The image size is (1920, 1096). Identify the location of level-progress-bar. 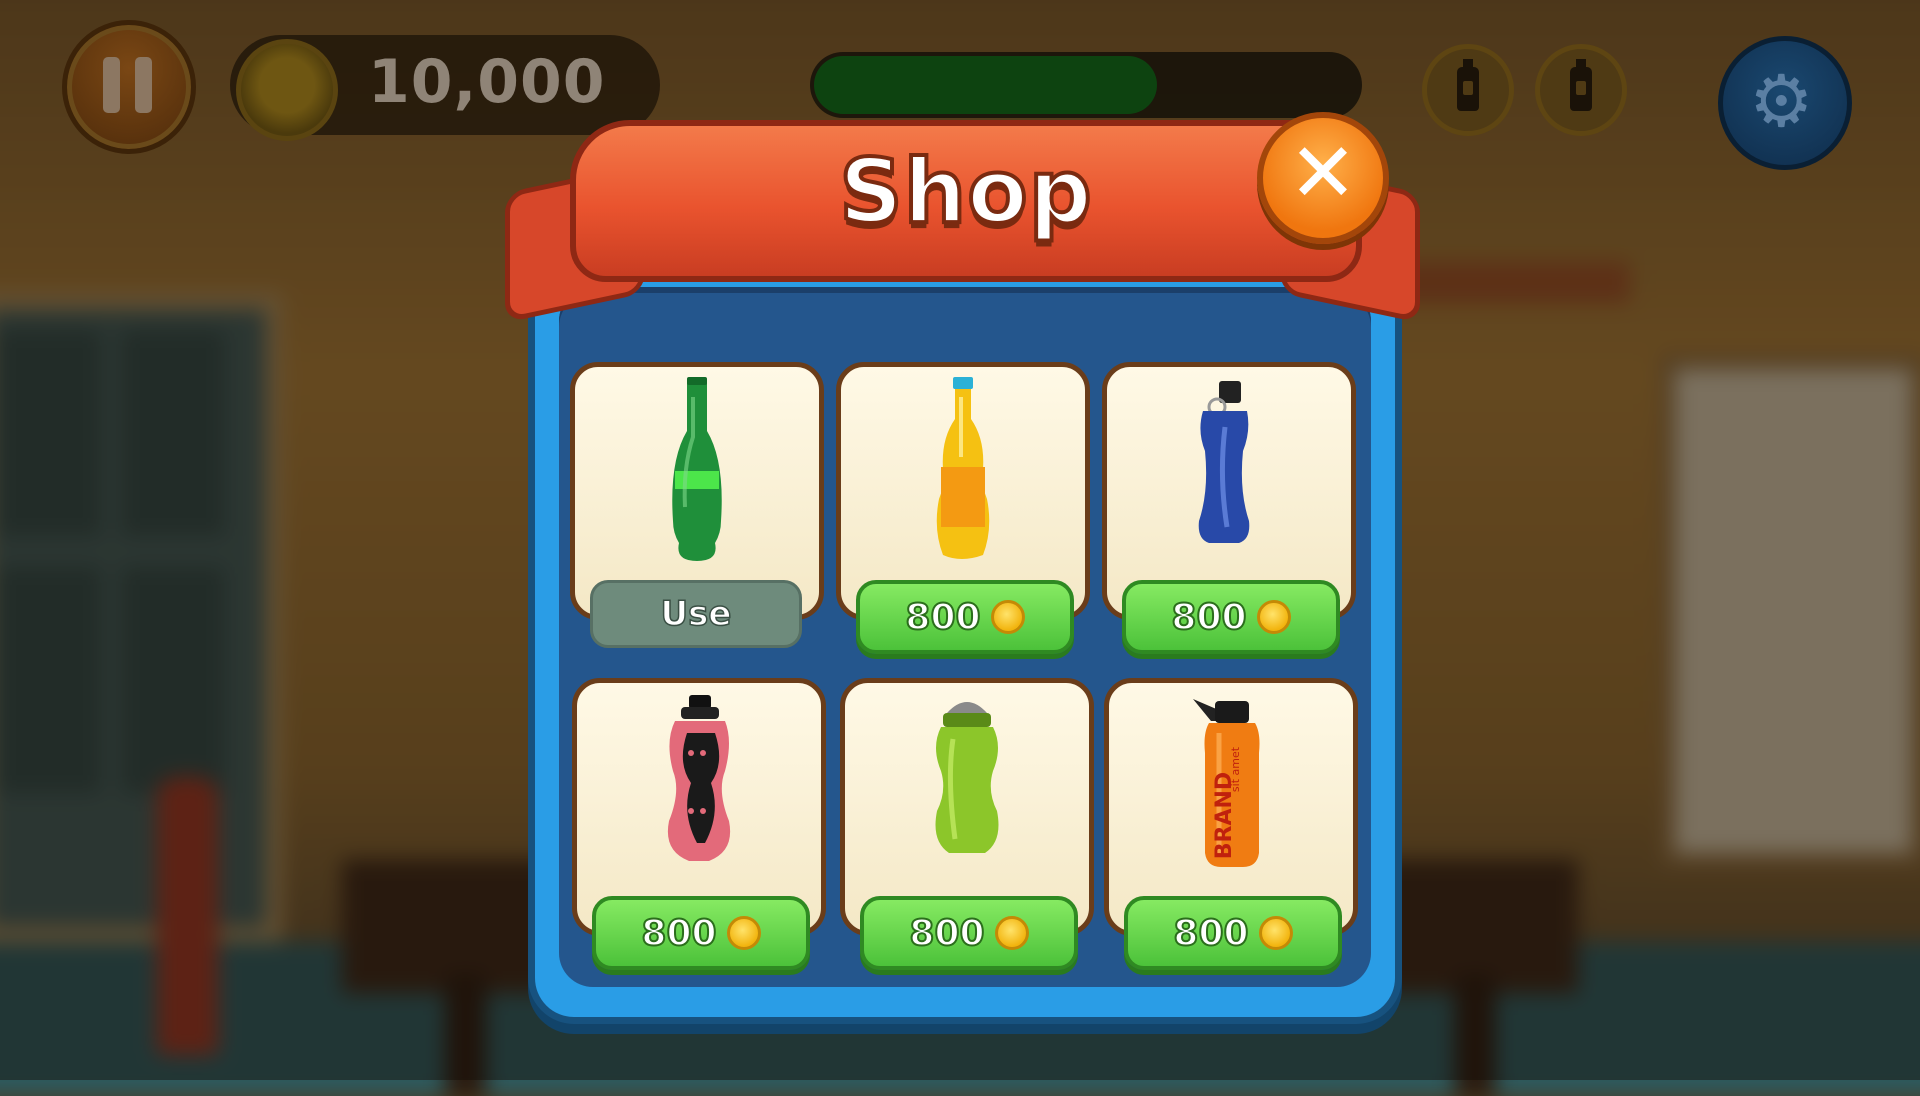
(1086, 85).